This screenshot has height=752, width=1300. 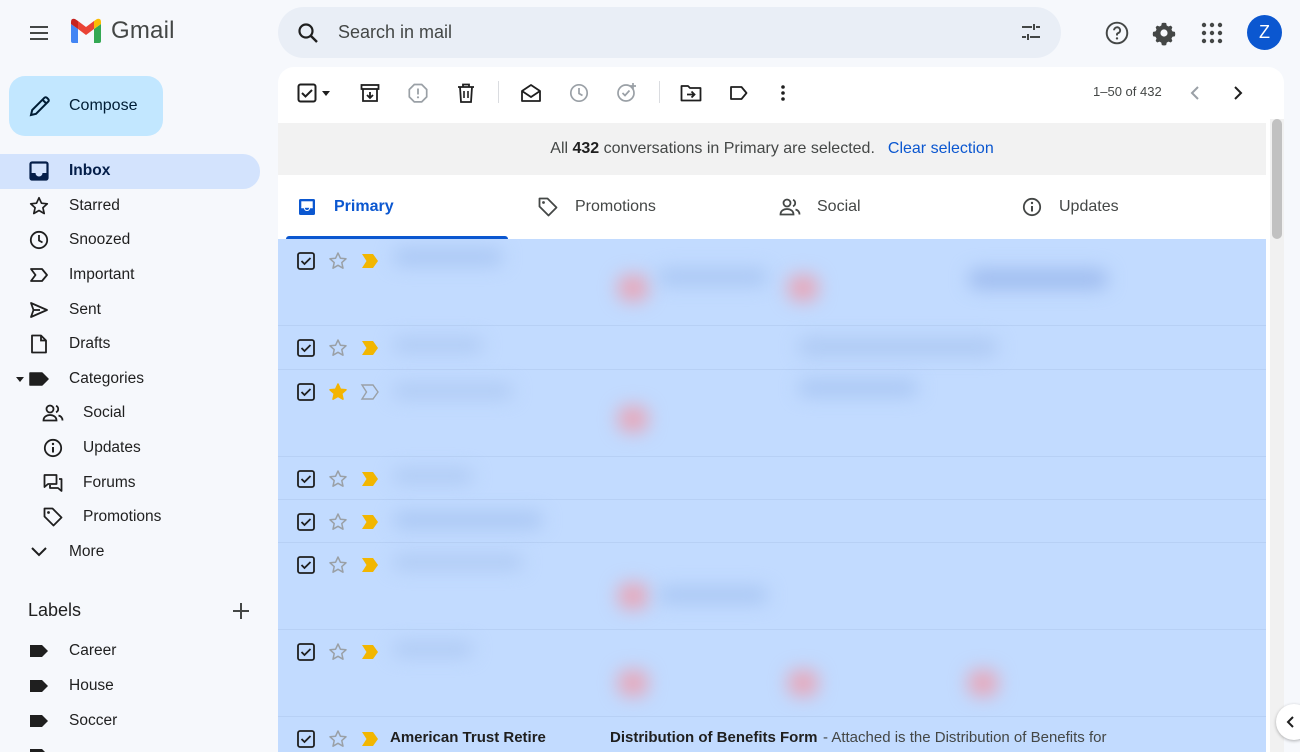 I want to click on sidebar-item-categories: Categories, so click(x=130, y=379).